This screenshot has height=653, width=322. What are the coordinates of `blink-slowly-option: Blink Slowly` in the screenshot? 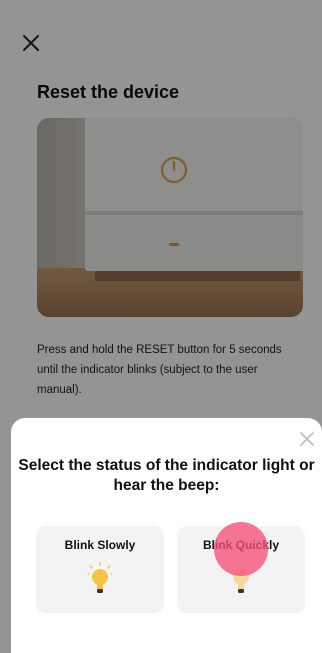 It's located at (100, 569).